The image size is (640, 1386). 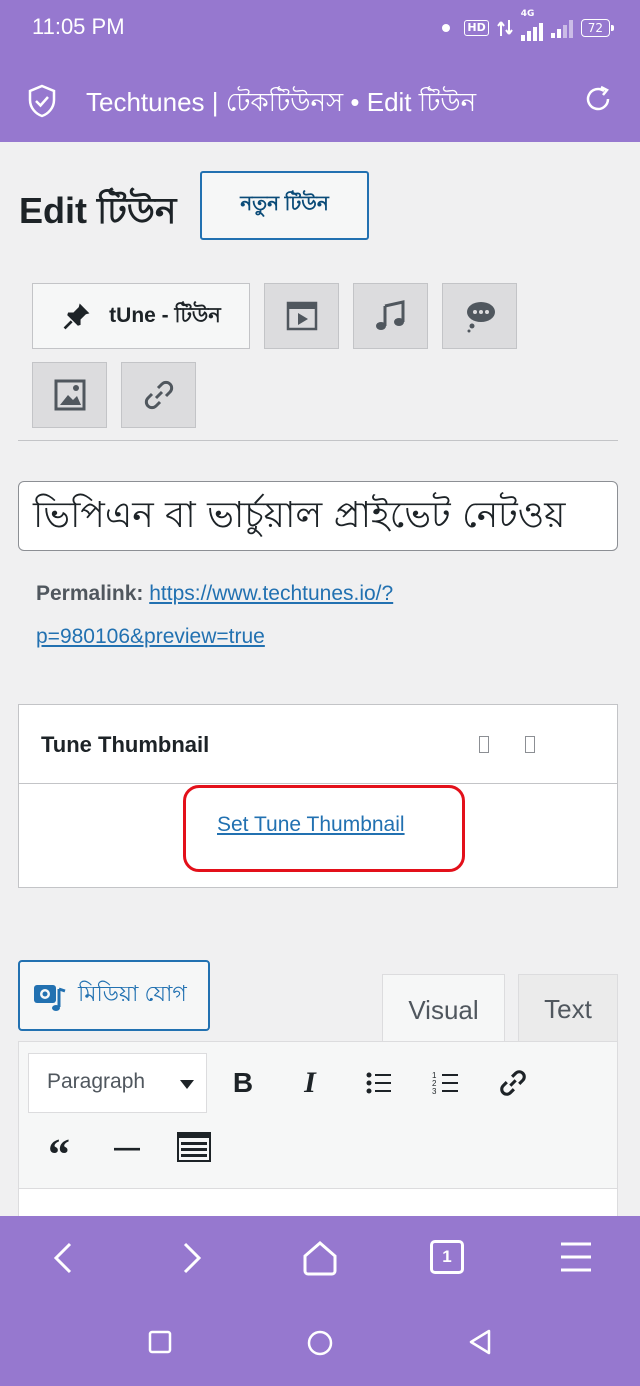 I want to click on add-media-label: মিডিয়া যোগ, so click(x=132, y=993).